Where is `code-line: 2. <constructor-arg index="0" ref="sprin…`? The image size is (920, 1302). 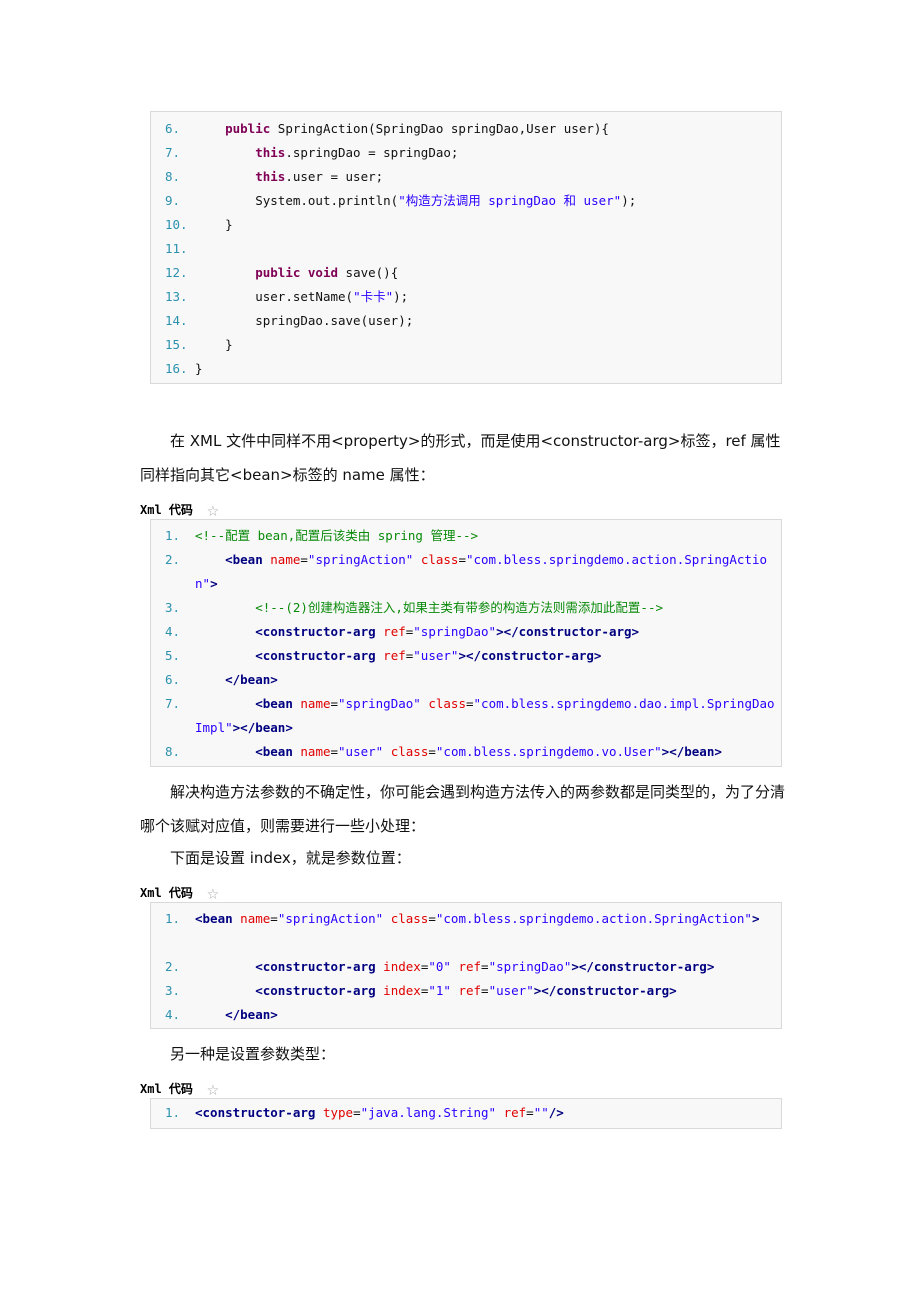 code-line: 2. <constructor-arg index="0" ref="sprin… is located at coordinates (466, 967).